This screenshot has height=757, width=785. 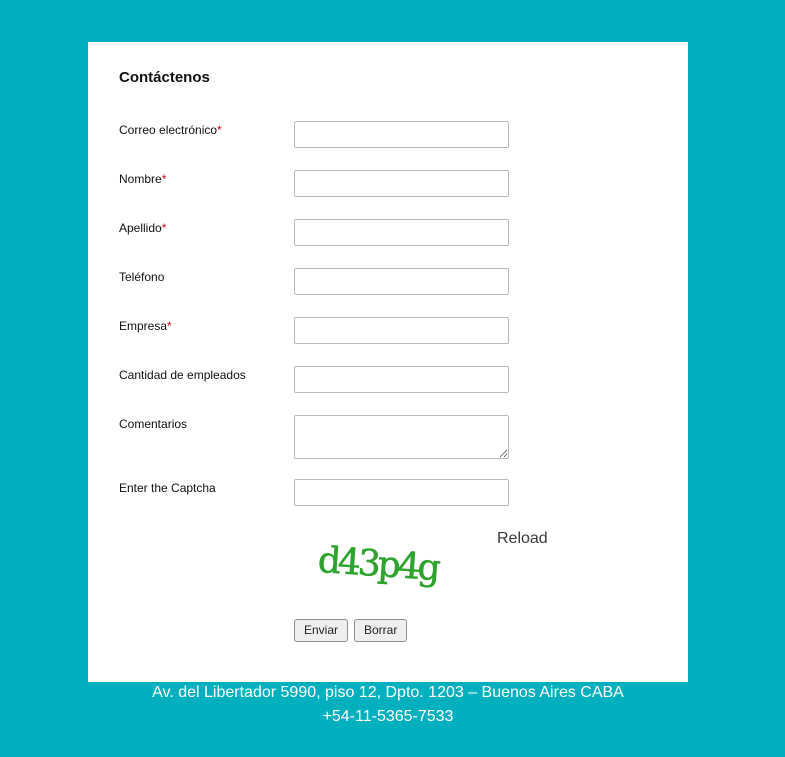 I want to click on employees-field, so click(x=401, y=379).